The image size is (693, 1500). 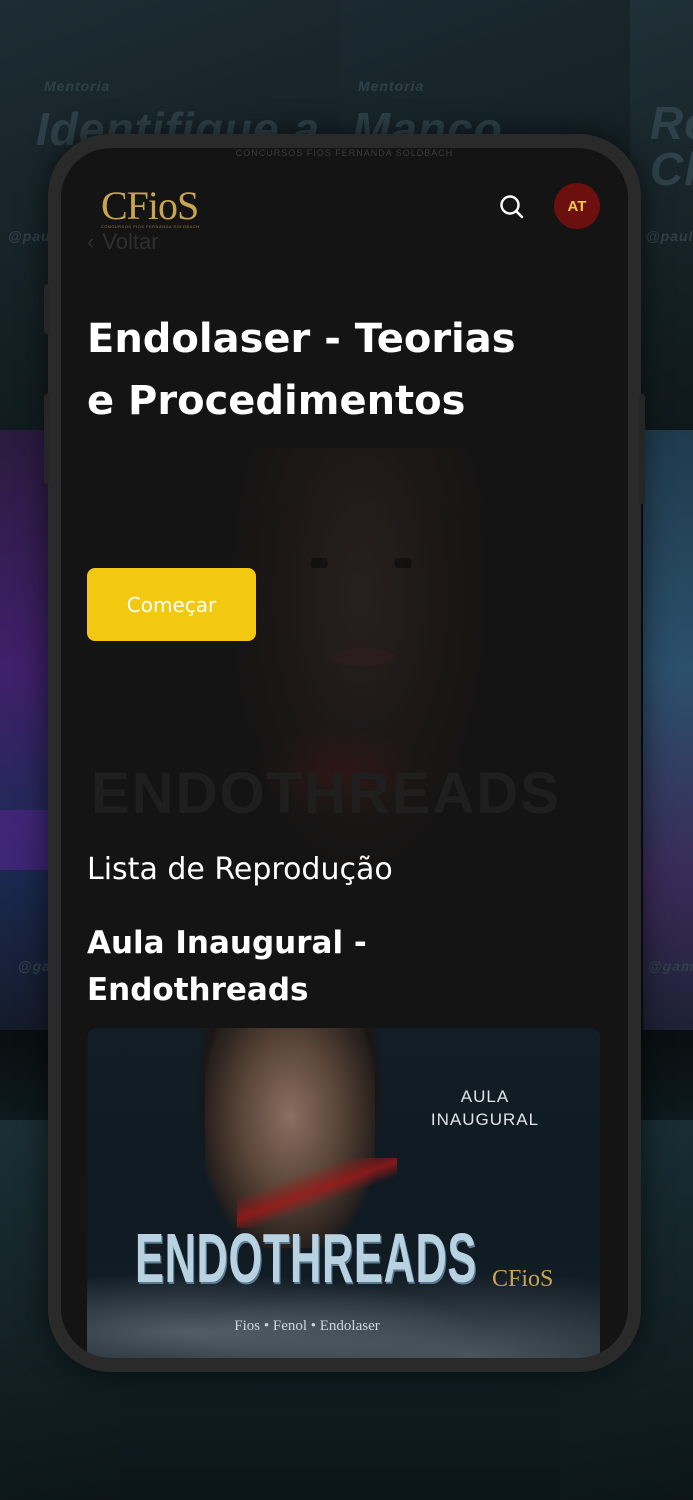 What do you see at coordinates (577, 206) in the screenshot?
I see `user-avatar: AT` at bounding box center [577, 206].